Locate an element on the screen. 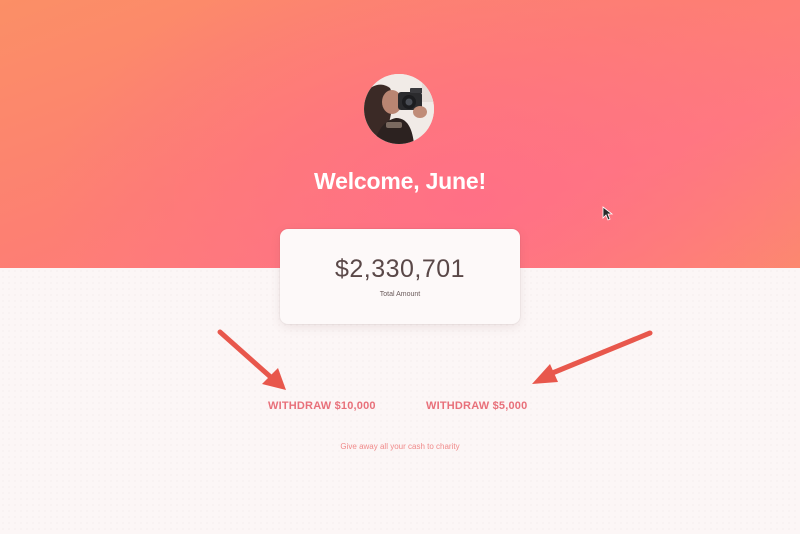  avatar is located at coordinates (399, 109).